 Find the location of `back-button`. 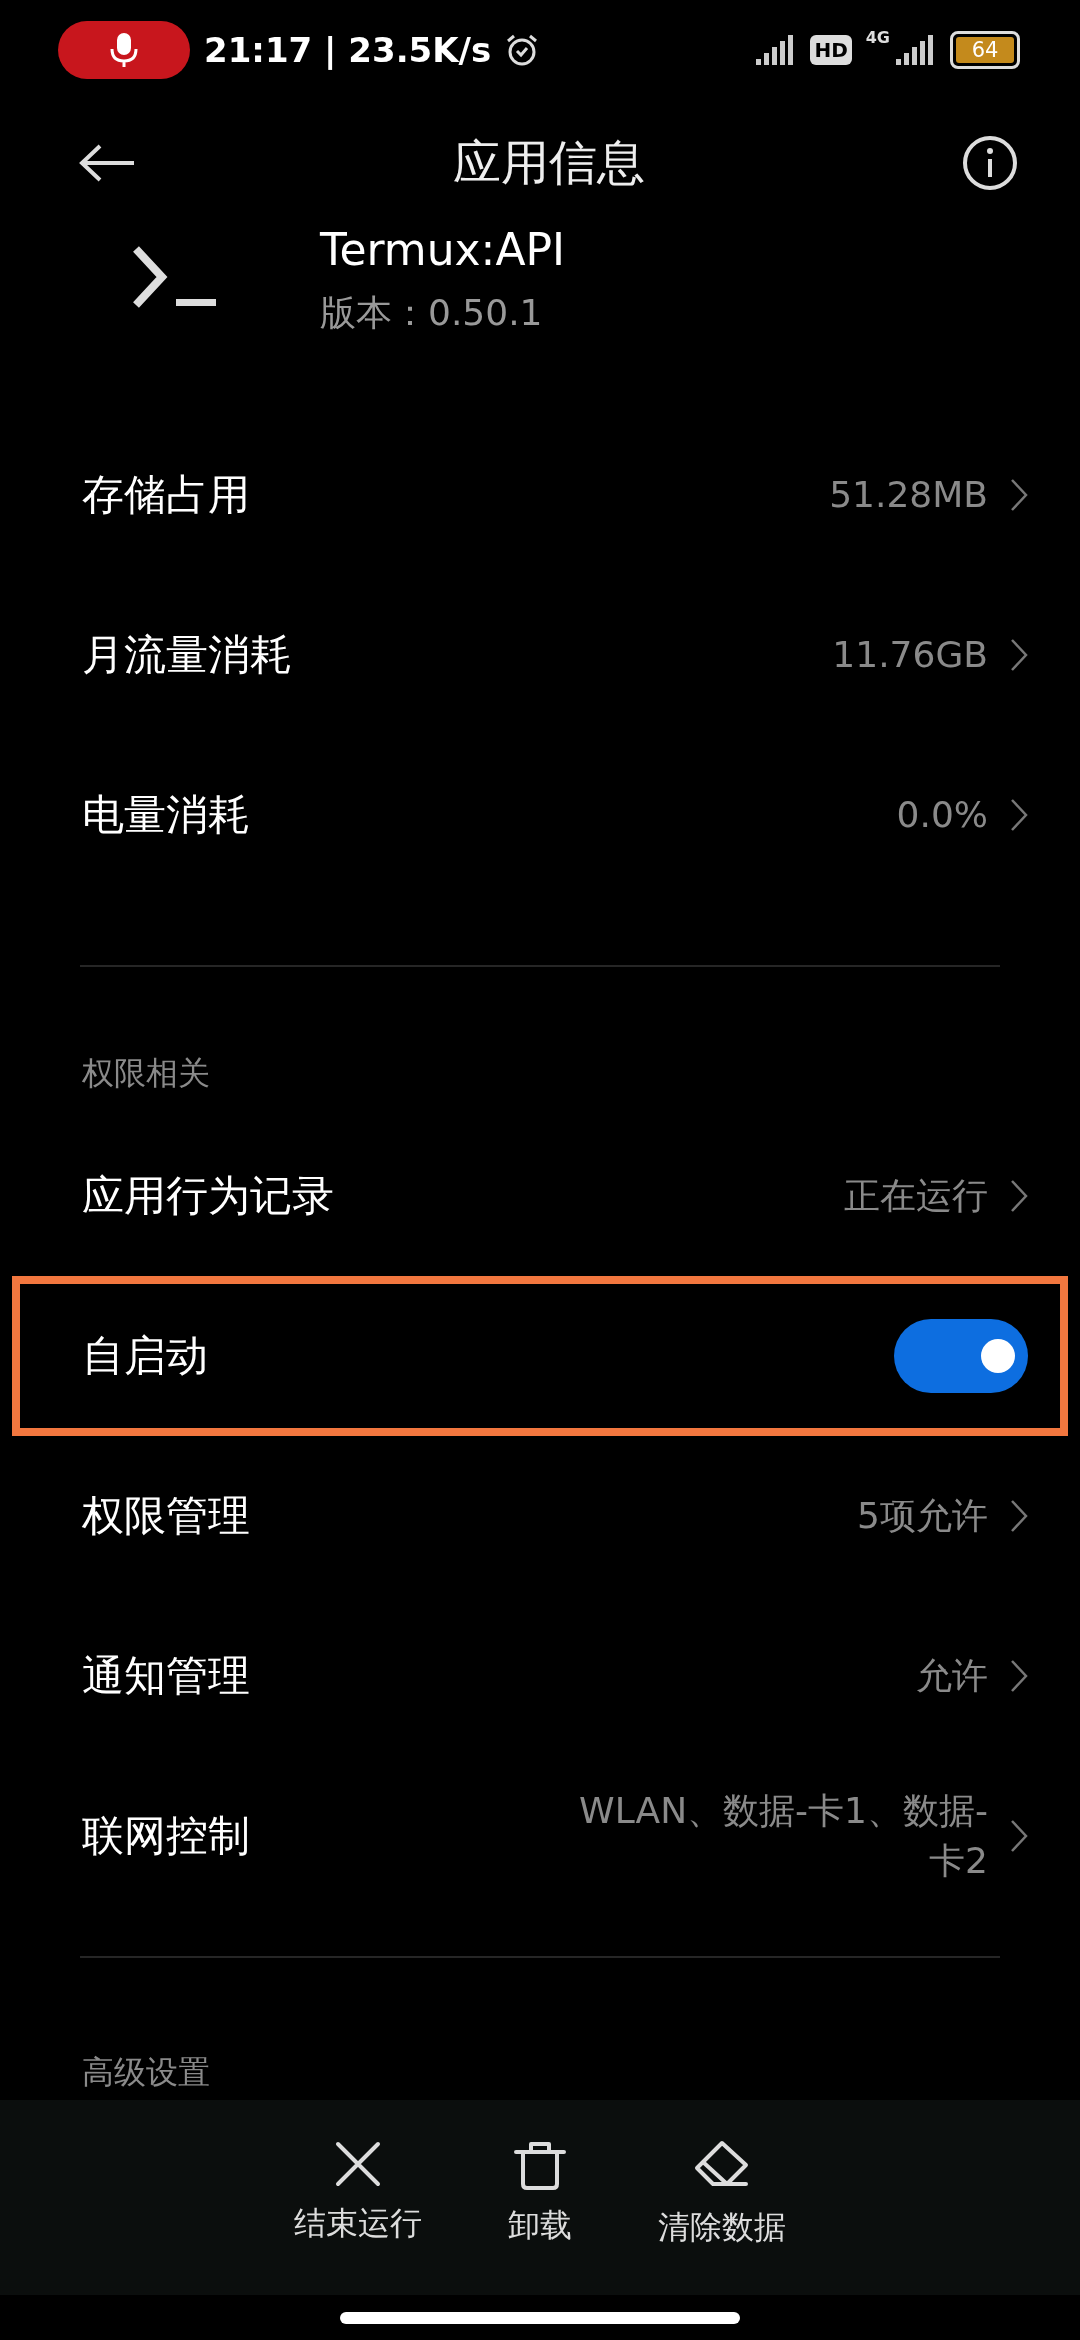

back-button is located at coordinates (107, 162).